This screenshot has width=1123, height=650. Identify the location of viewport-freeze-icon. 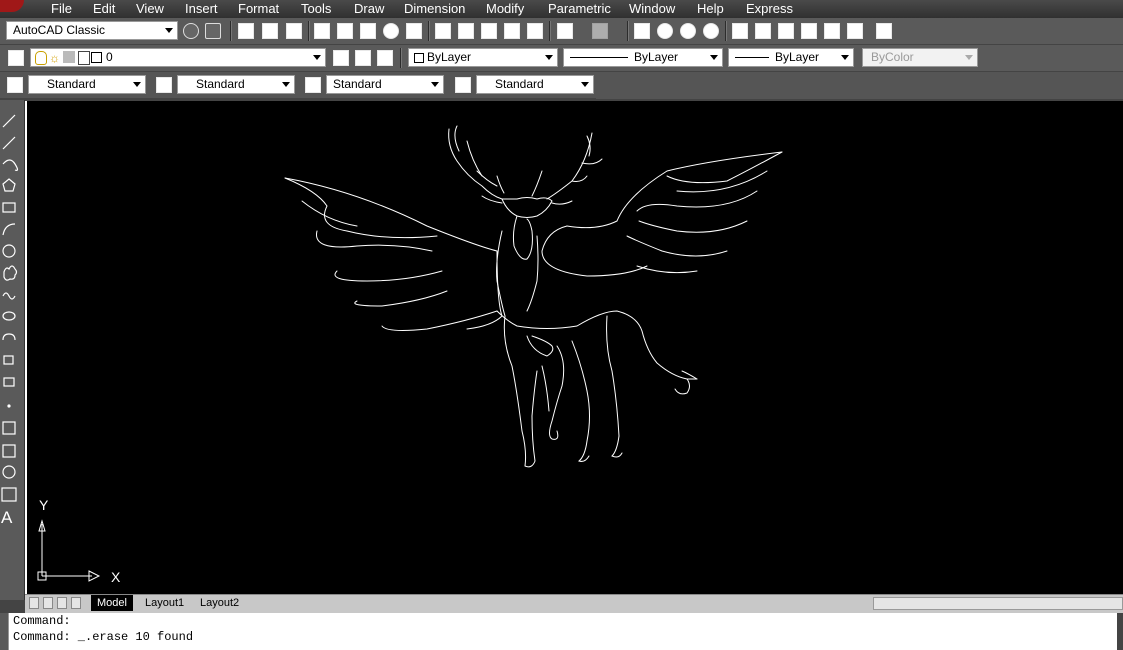
(69, 57).